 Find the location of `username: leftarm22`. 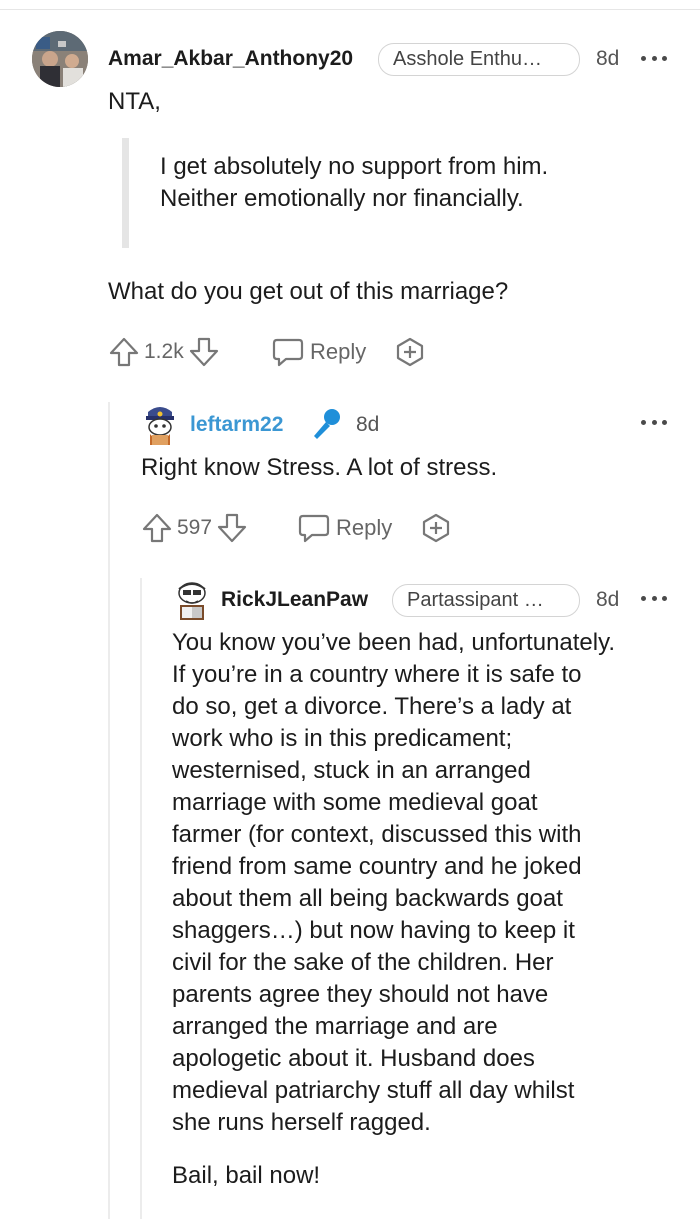

username: leftarm22 is located at coordinates (236, 425).